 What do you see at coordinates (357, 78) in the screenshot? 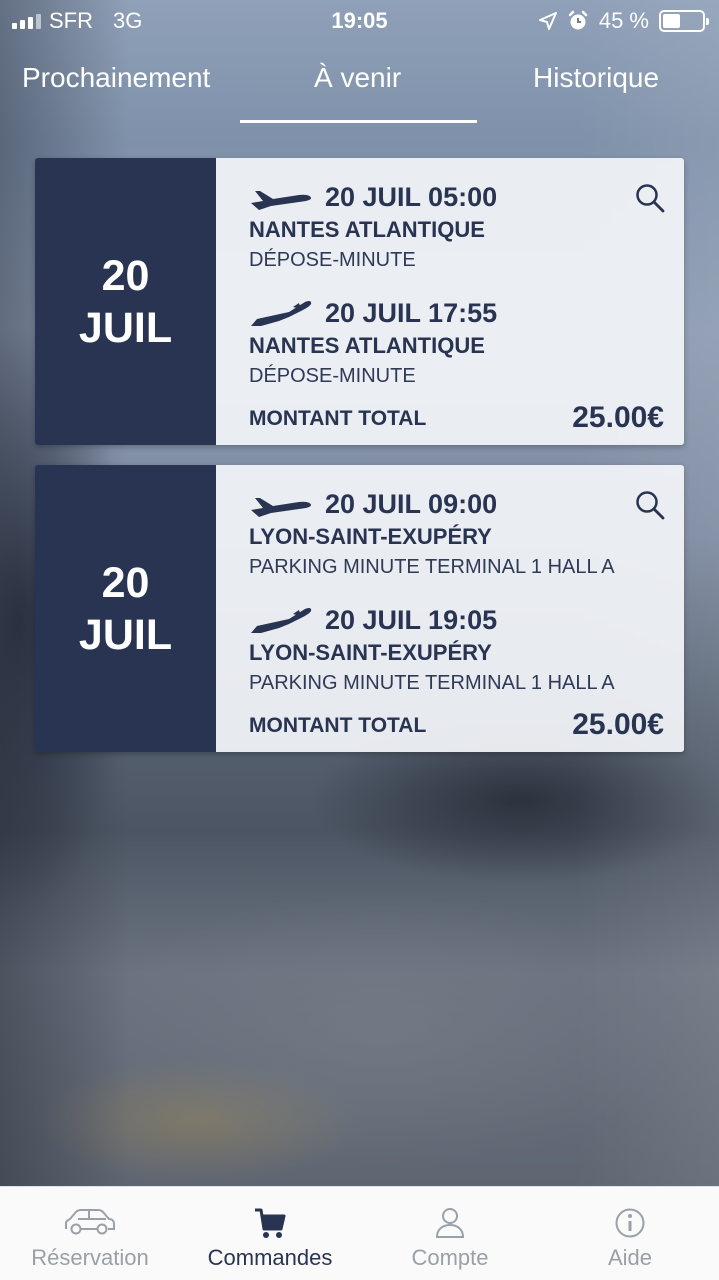
I see `tab-a-venir: À venir` at bounding box center [357, 78].